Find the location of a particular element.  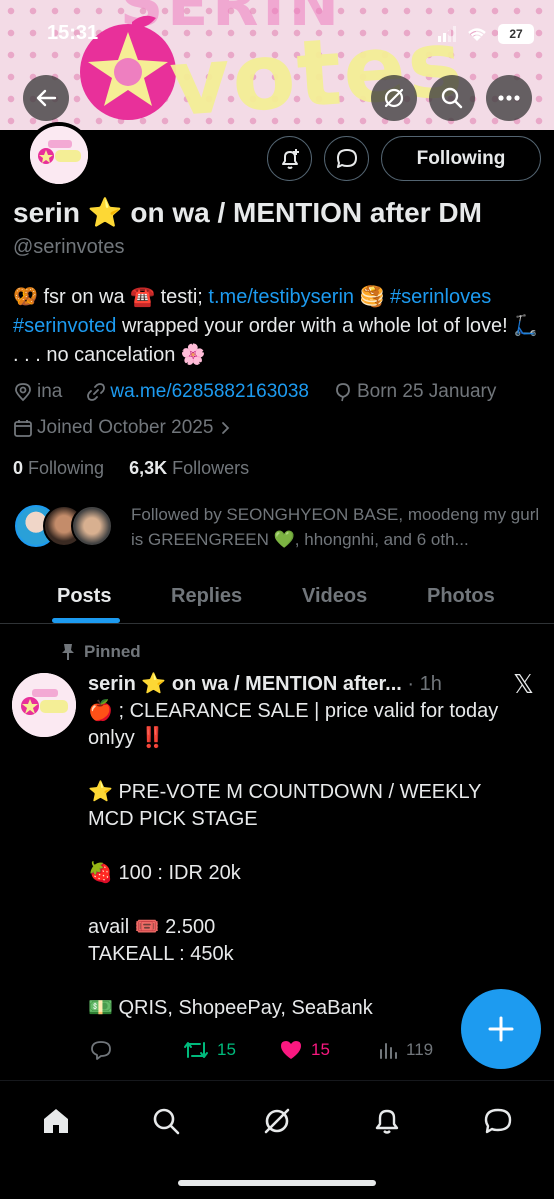

home-icon is located at coordinates (56, 1121).